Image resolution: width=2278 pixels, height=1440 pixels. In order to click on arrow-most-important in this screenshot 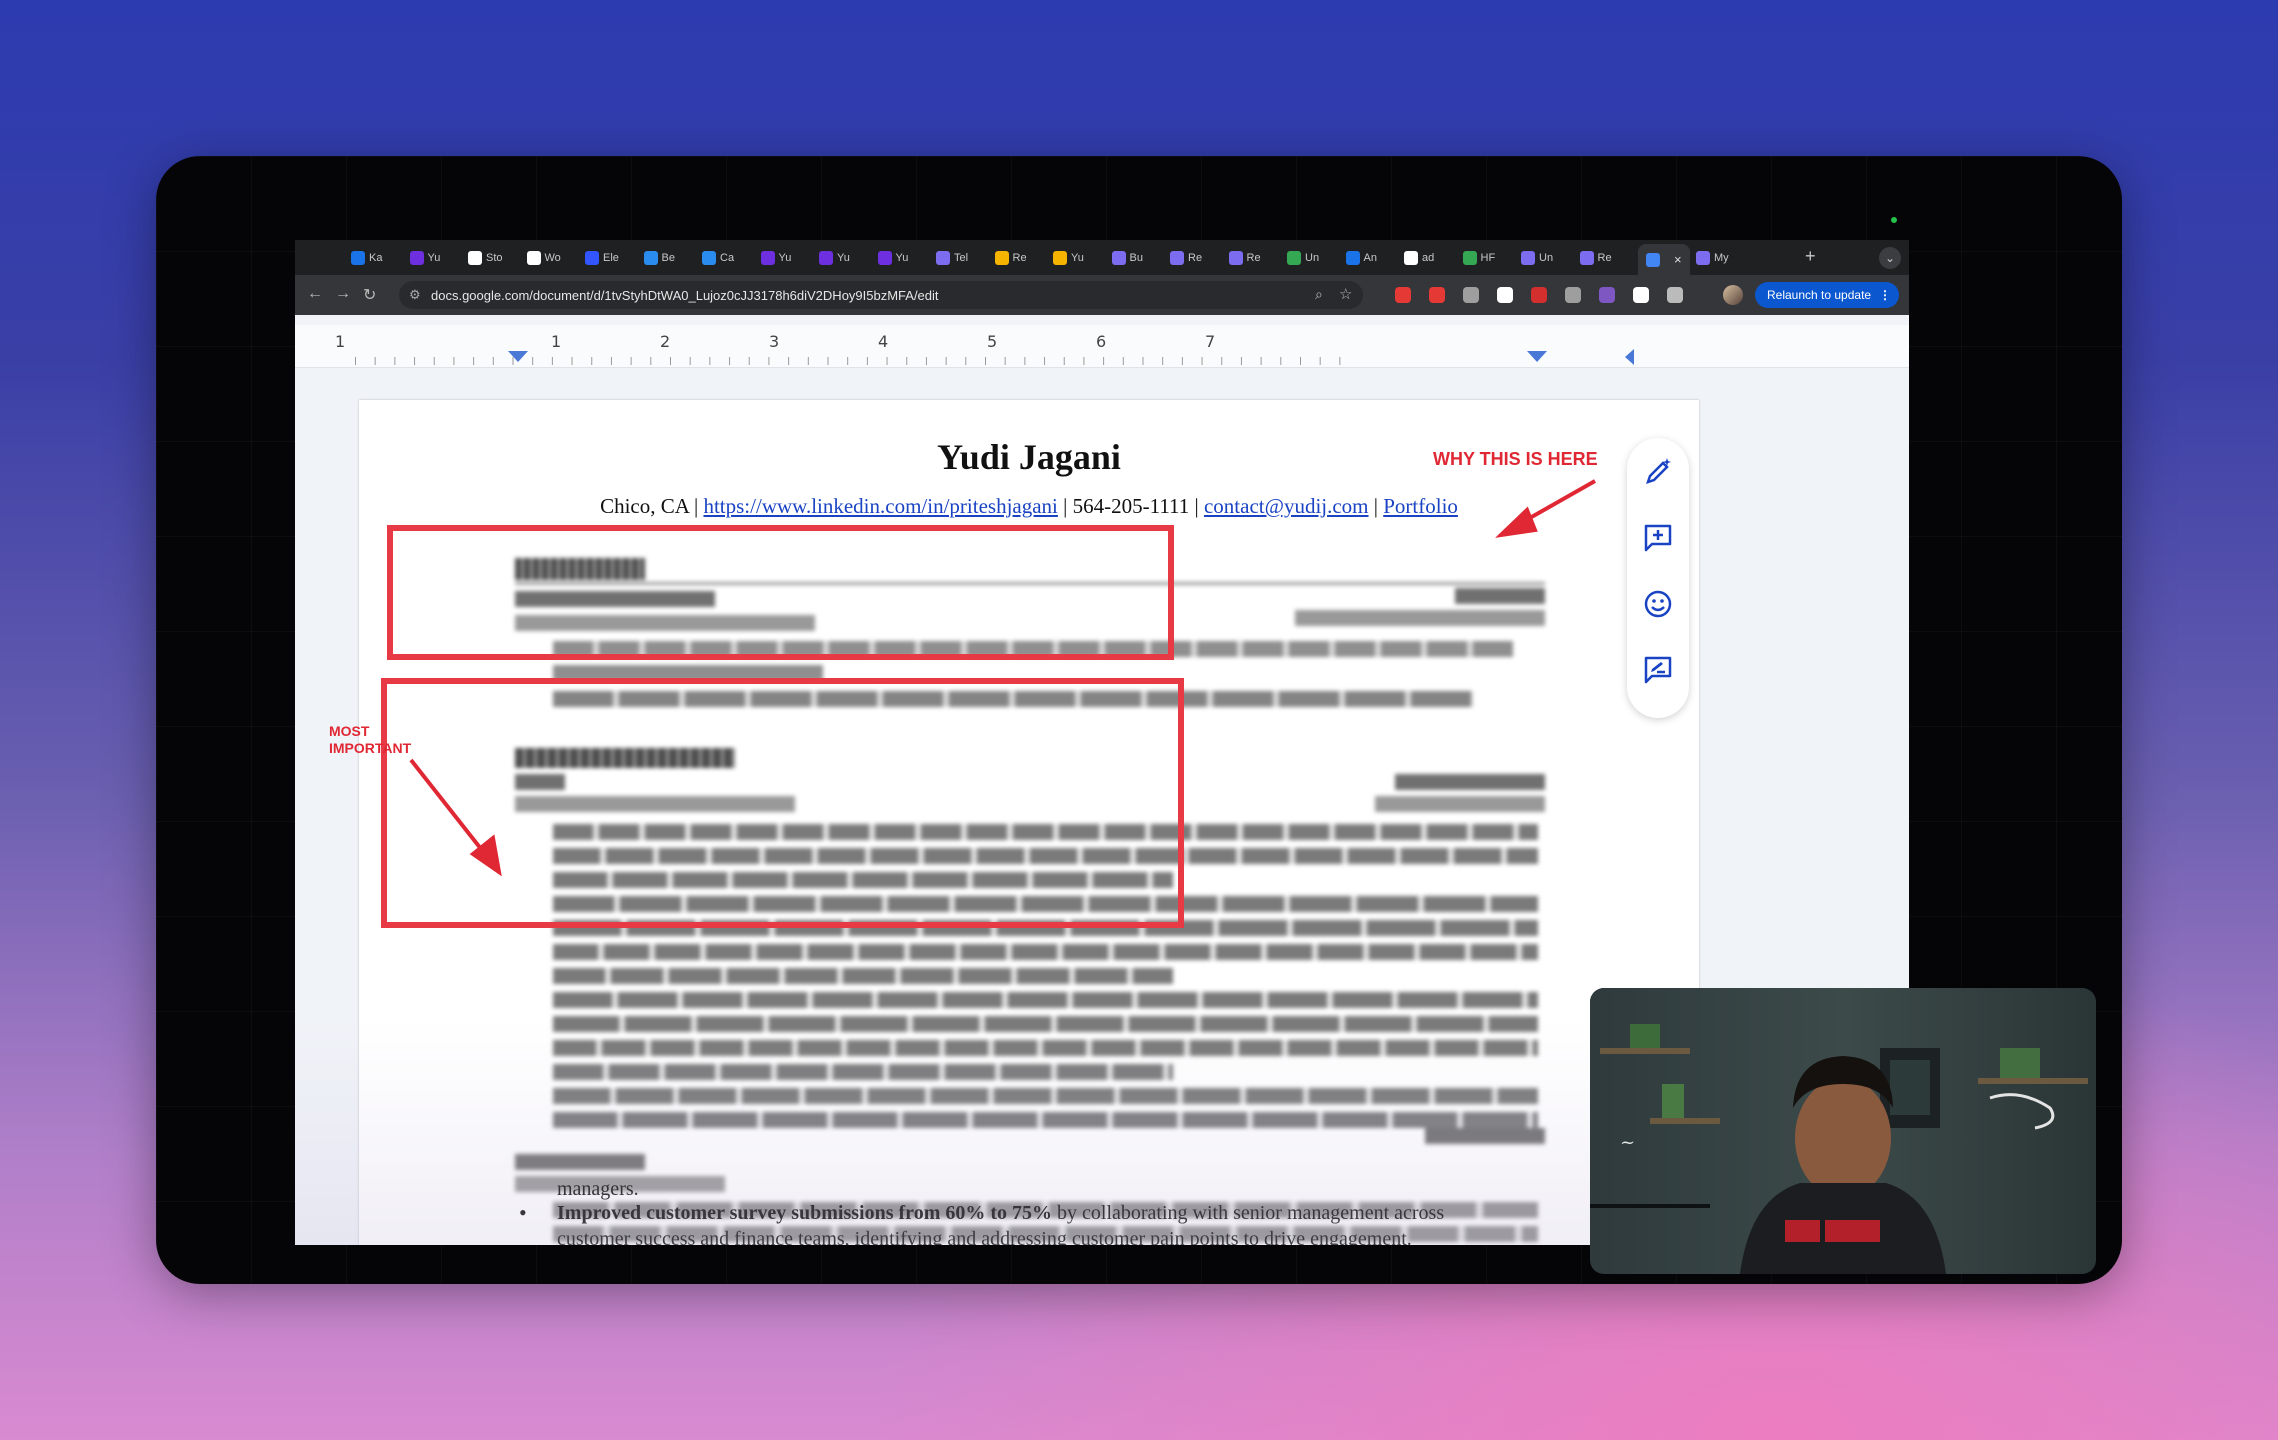, I will do `click(455, 817)`.